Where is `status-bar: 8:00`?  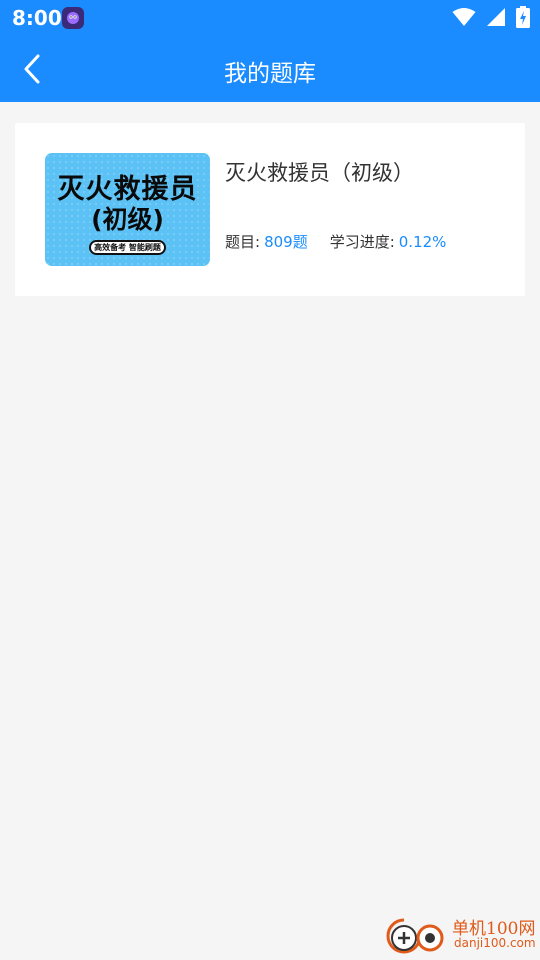 status-bar: 8:00 is located at coordinates (270, 18).